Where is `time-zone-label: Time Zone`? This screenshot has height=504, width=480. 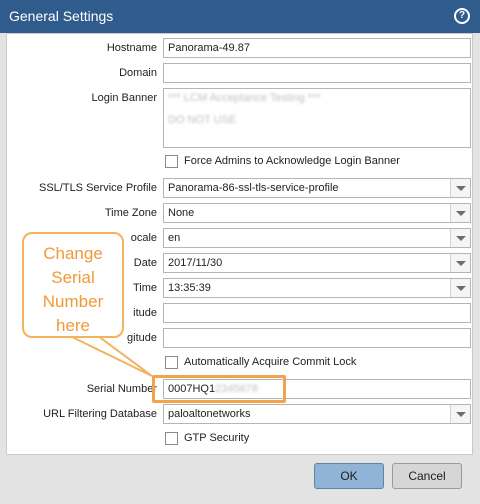
time-zone-label: Time Zone is located at coordinates (130, 213).